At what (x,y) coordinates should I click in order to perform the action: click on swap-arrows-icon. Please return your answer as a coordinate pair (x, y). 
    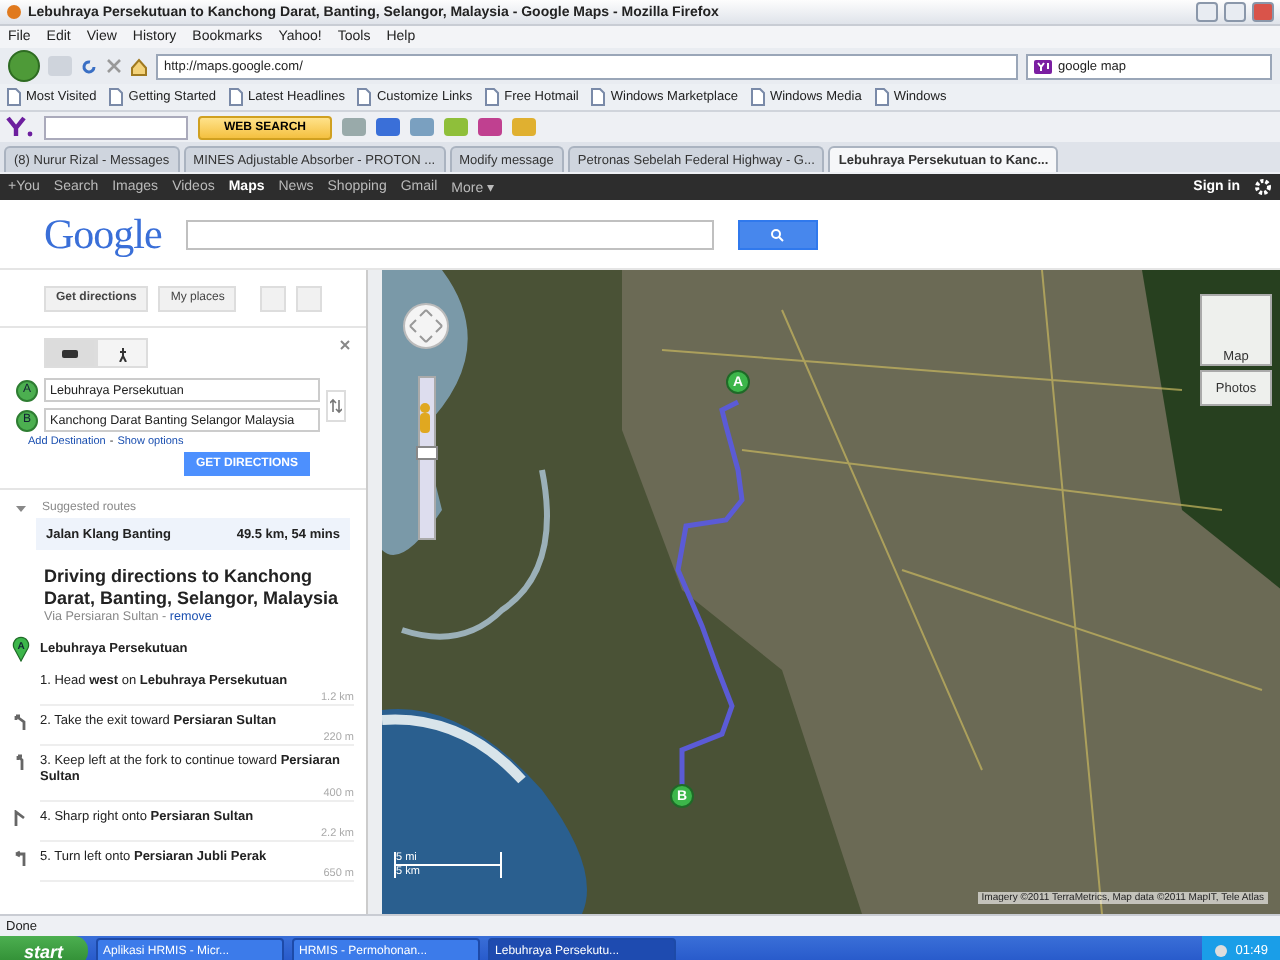
    Looking at the image, I should click on (336, 405).